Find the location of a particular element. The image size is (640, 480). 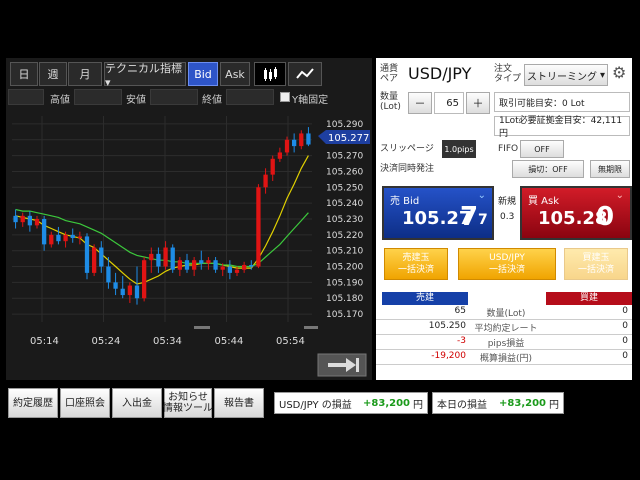

technical-indicator-dropdown: テクニカル指標▾ is located at coordinates (145, 75).